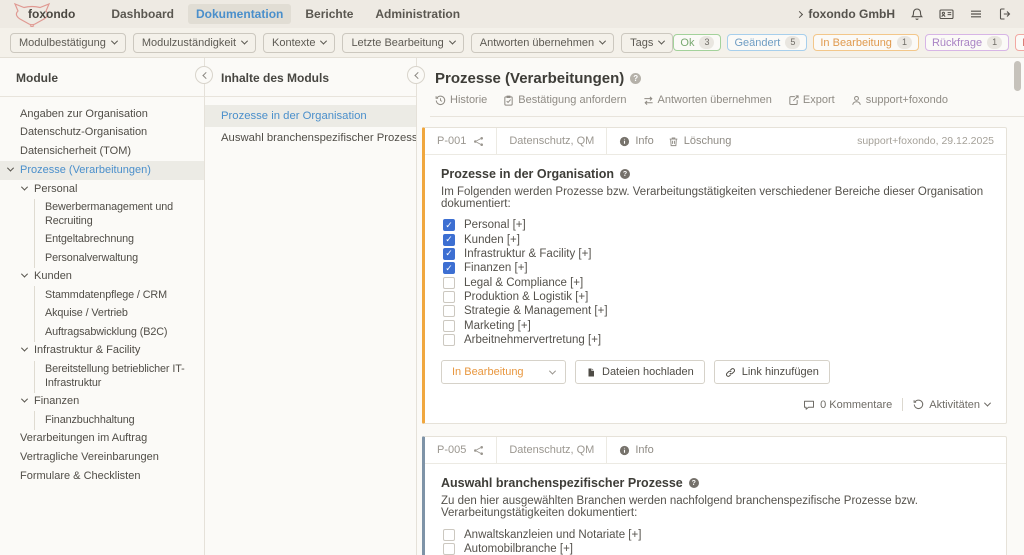 This screenshot has width=1024, height=555. Describe the element at coordinates (102, 170) in the screenshot. I see `module-tree-item: Prozesse (Verarbeitungen)` at that location.